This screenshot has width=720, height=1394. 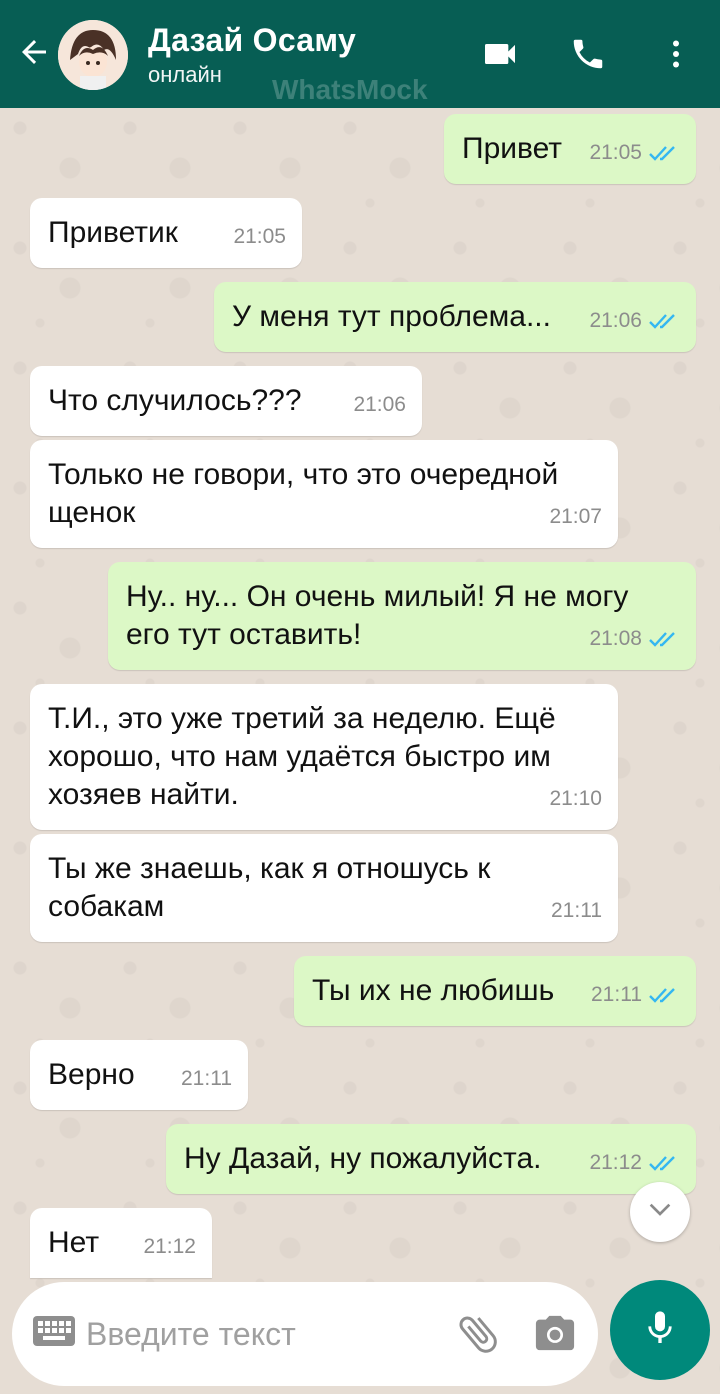 What do you see at coordinates (34, 52) in the screenshot?
I see `back-arrow-icon` at bounding box center [34, 52].